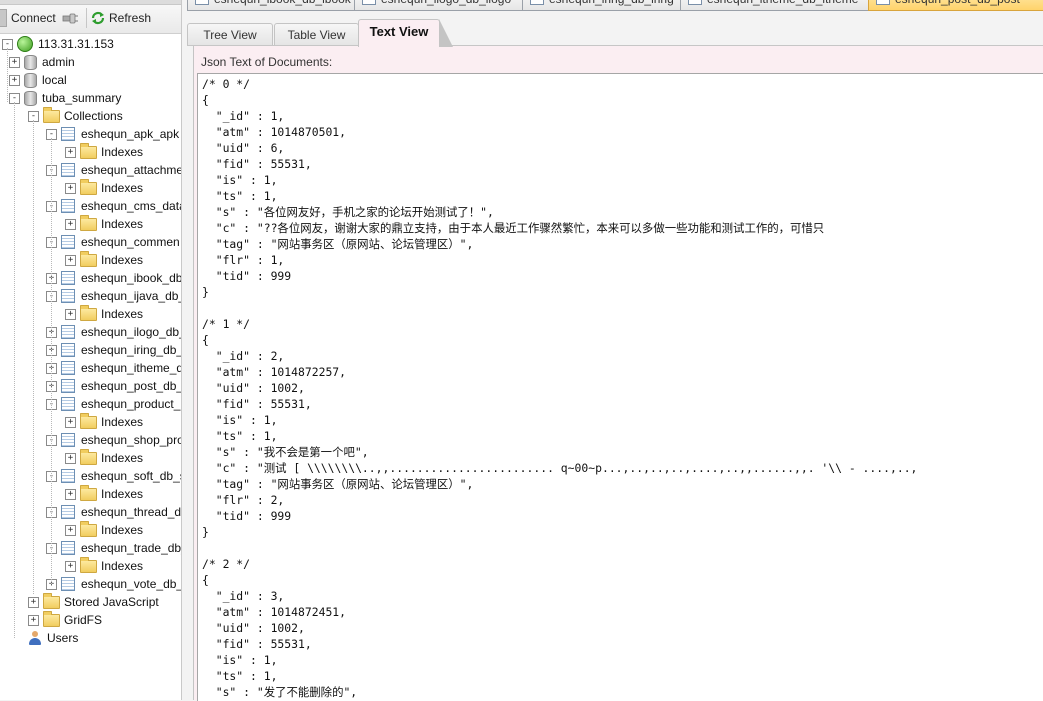 This screenshot has height=701, width=1043. What do you see at coordinates (611, 3) in the screenshot?
I see `collection-tab-label: eshequn_iring_db_iring` at bounding box center [611, 3].